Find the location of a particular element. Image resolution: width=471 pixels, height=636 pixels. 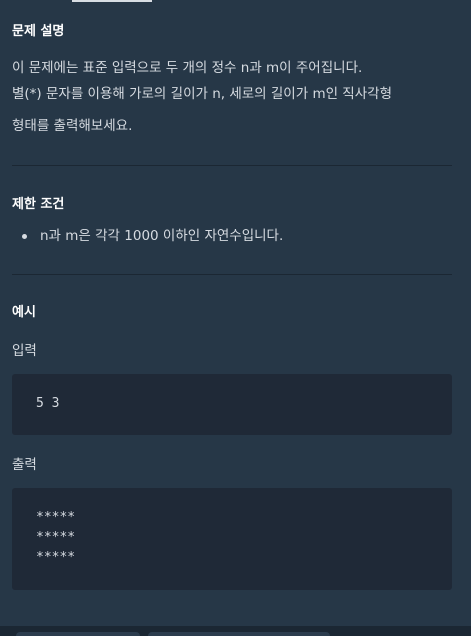

output-label: 출력 is located at coordinates (24, 465).